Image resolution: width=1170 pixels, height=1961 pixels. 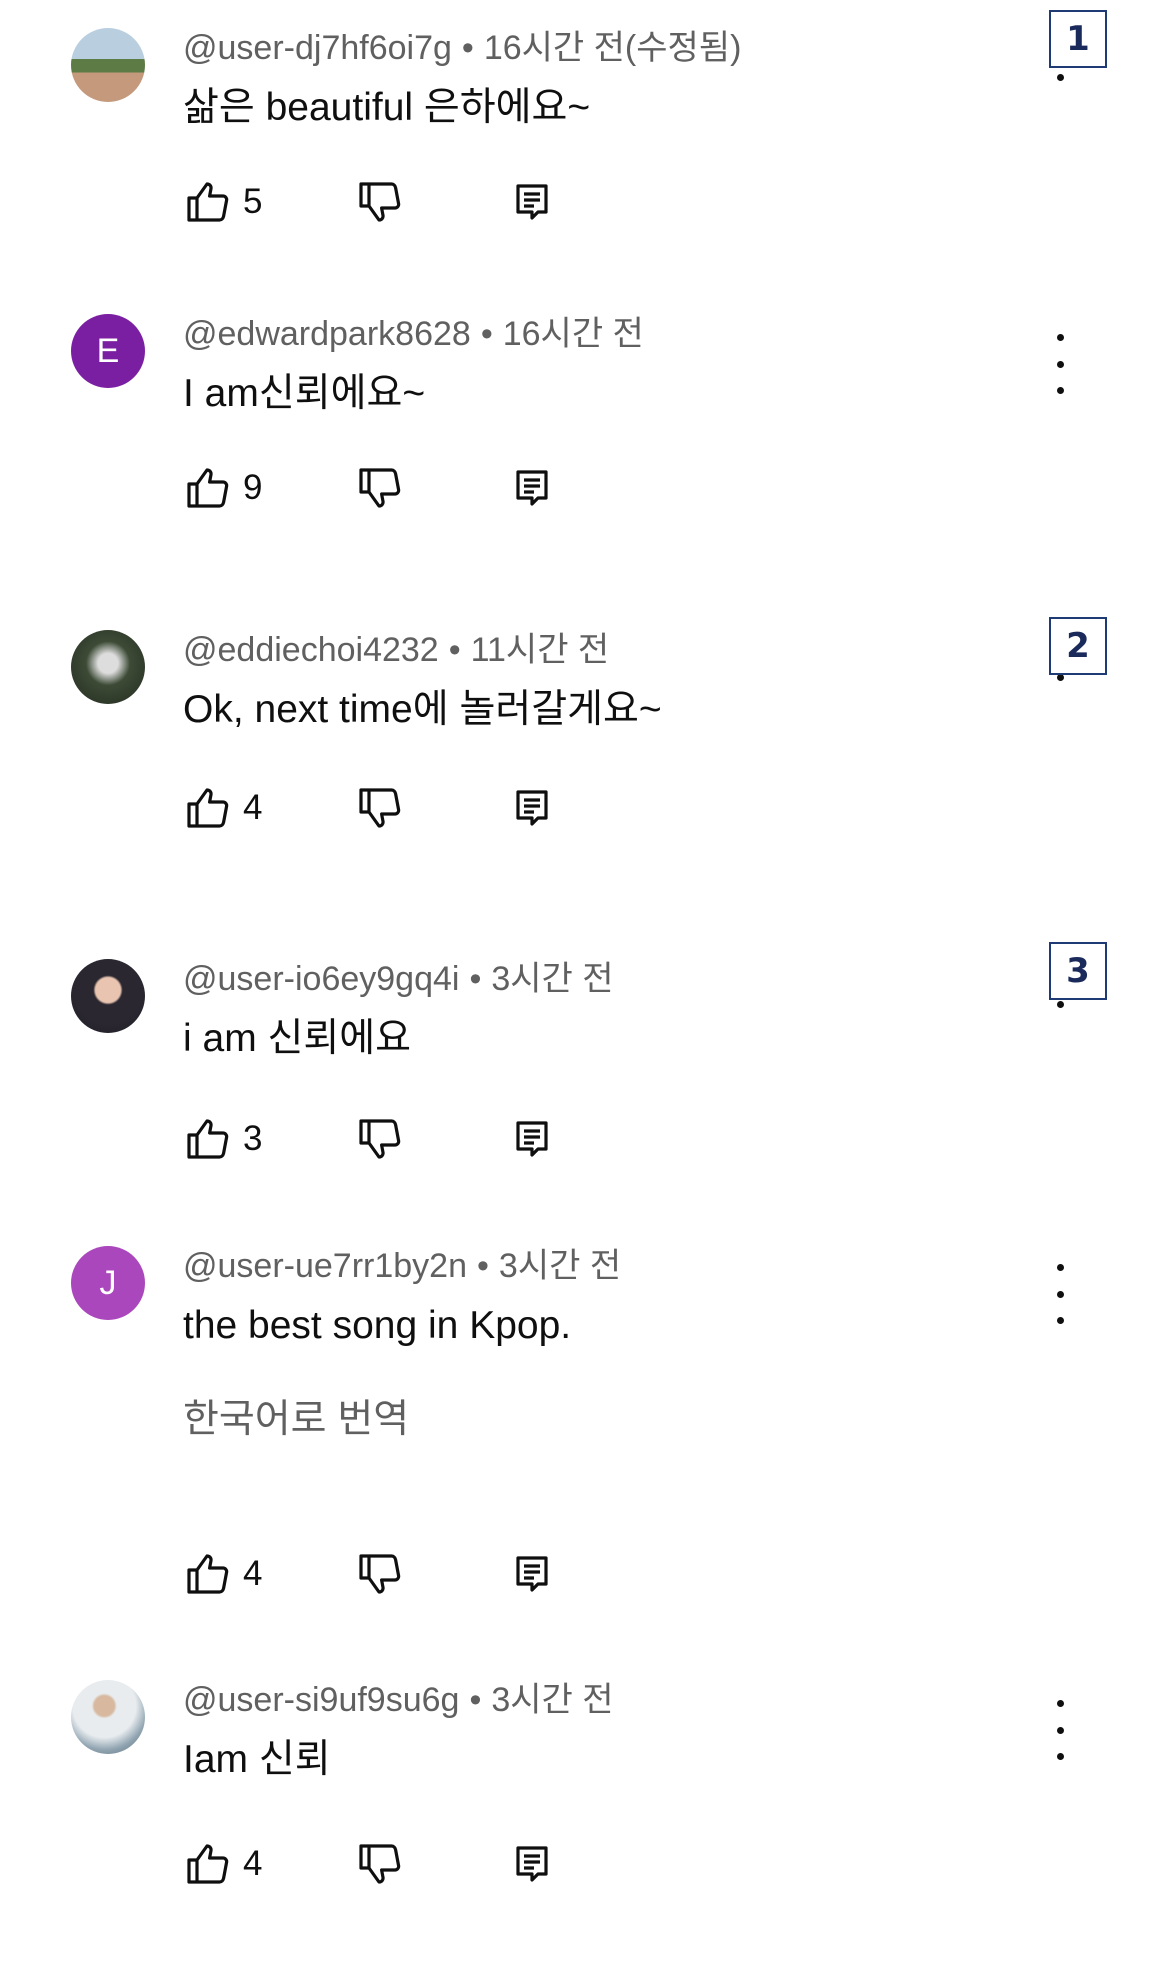 I want to click on comment-username: @eddiechoi4232, so click(x=311, y=650).